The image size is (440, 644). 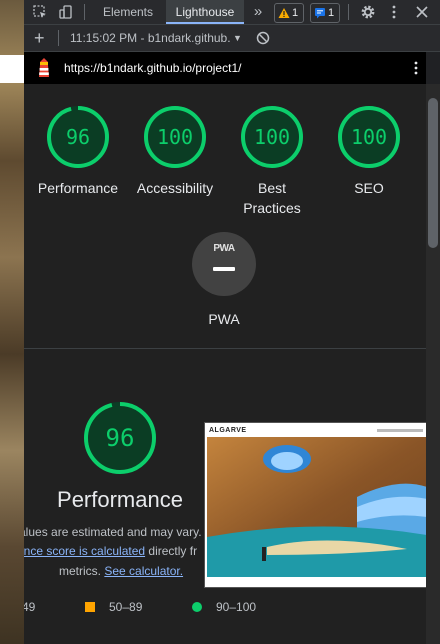 I want to click on more-options-icon, so click(x=394, y=12).